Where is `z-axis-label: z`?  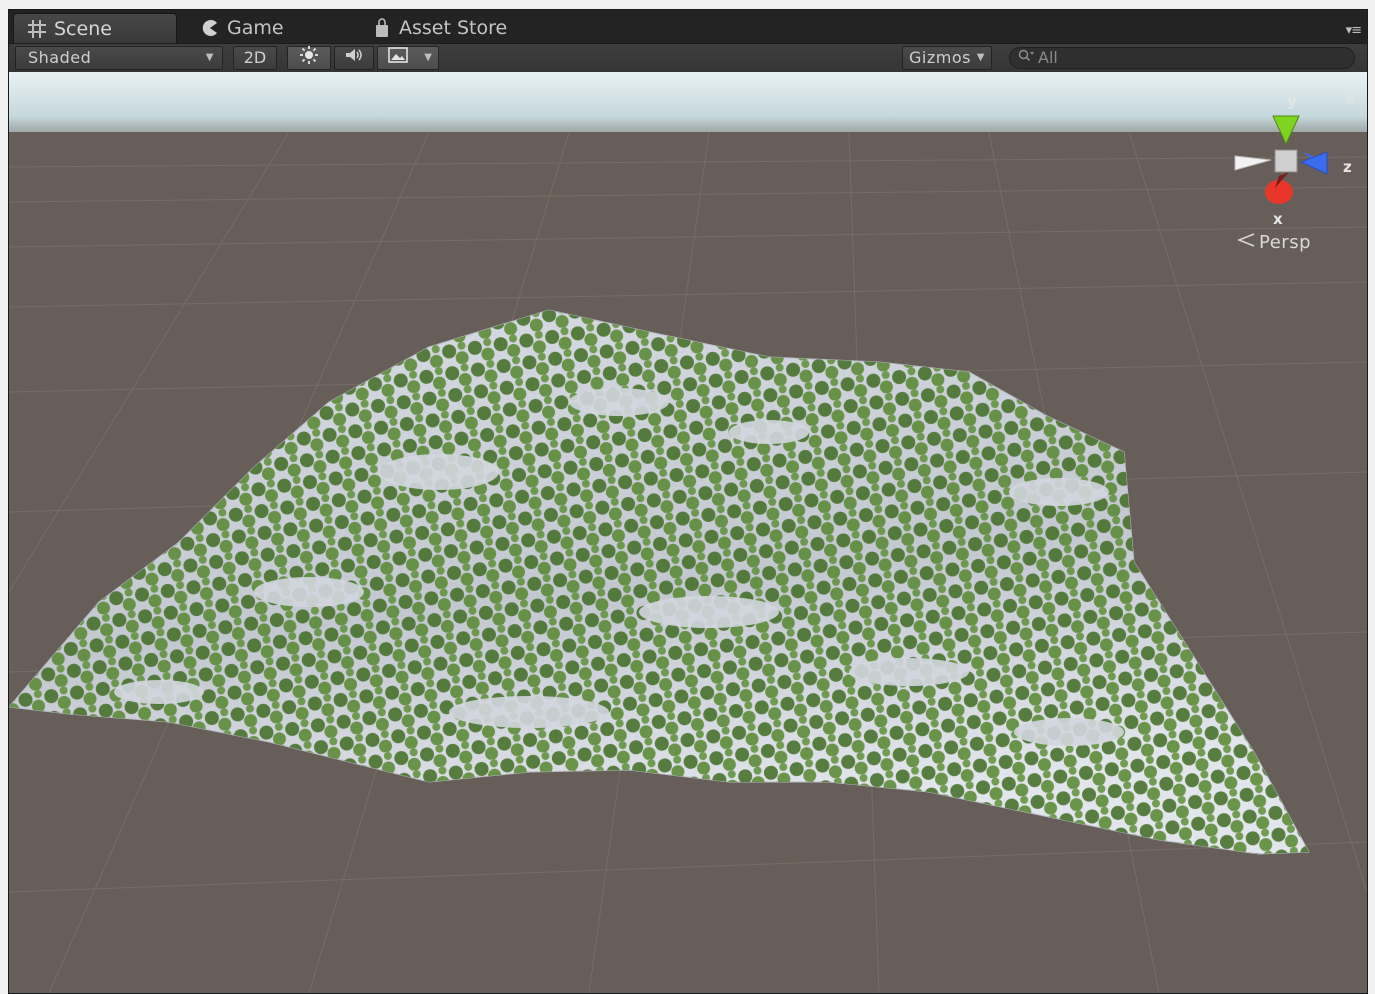 z-axis-label: z is located at coordinates (1347, 167).